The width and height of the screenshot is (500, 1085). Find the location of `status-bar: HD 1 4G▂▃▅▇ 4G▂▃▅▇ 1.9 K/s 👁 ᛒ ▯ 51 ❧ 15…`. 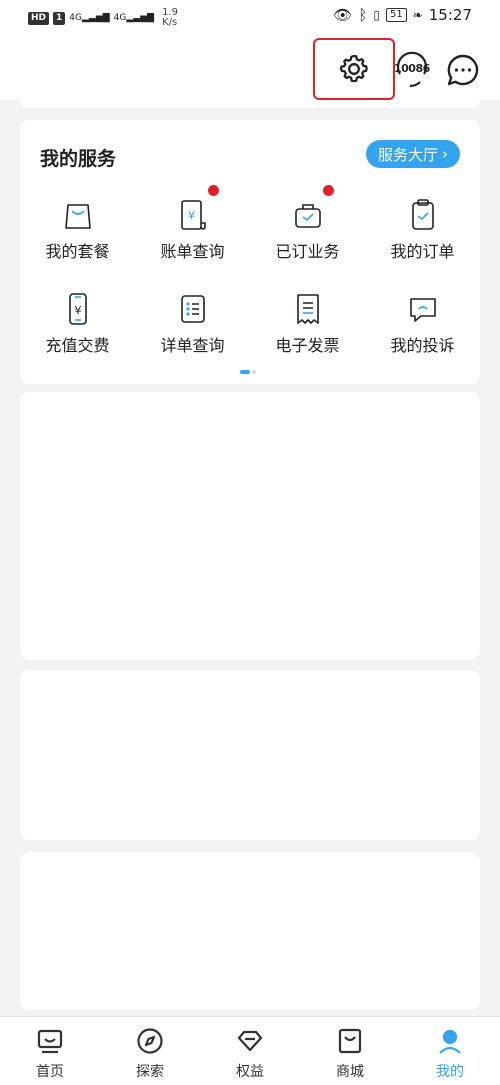

status-bar: HD 1 4G▂▃▅▇ 4G▂▃▅▇ 1.9 K/s 👁 ᛒ ▯ 51 ❧ 15… is located at coordinates (250, 18).